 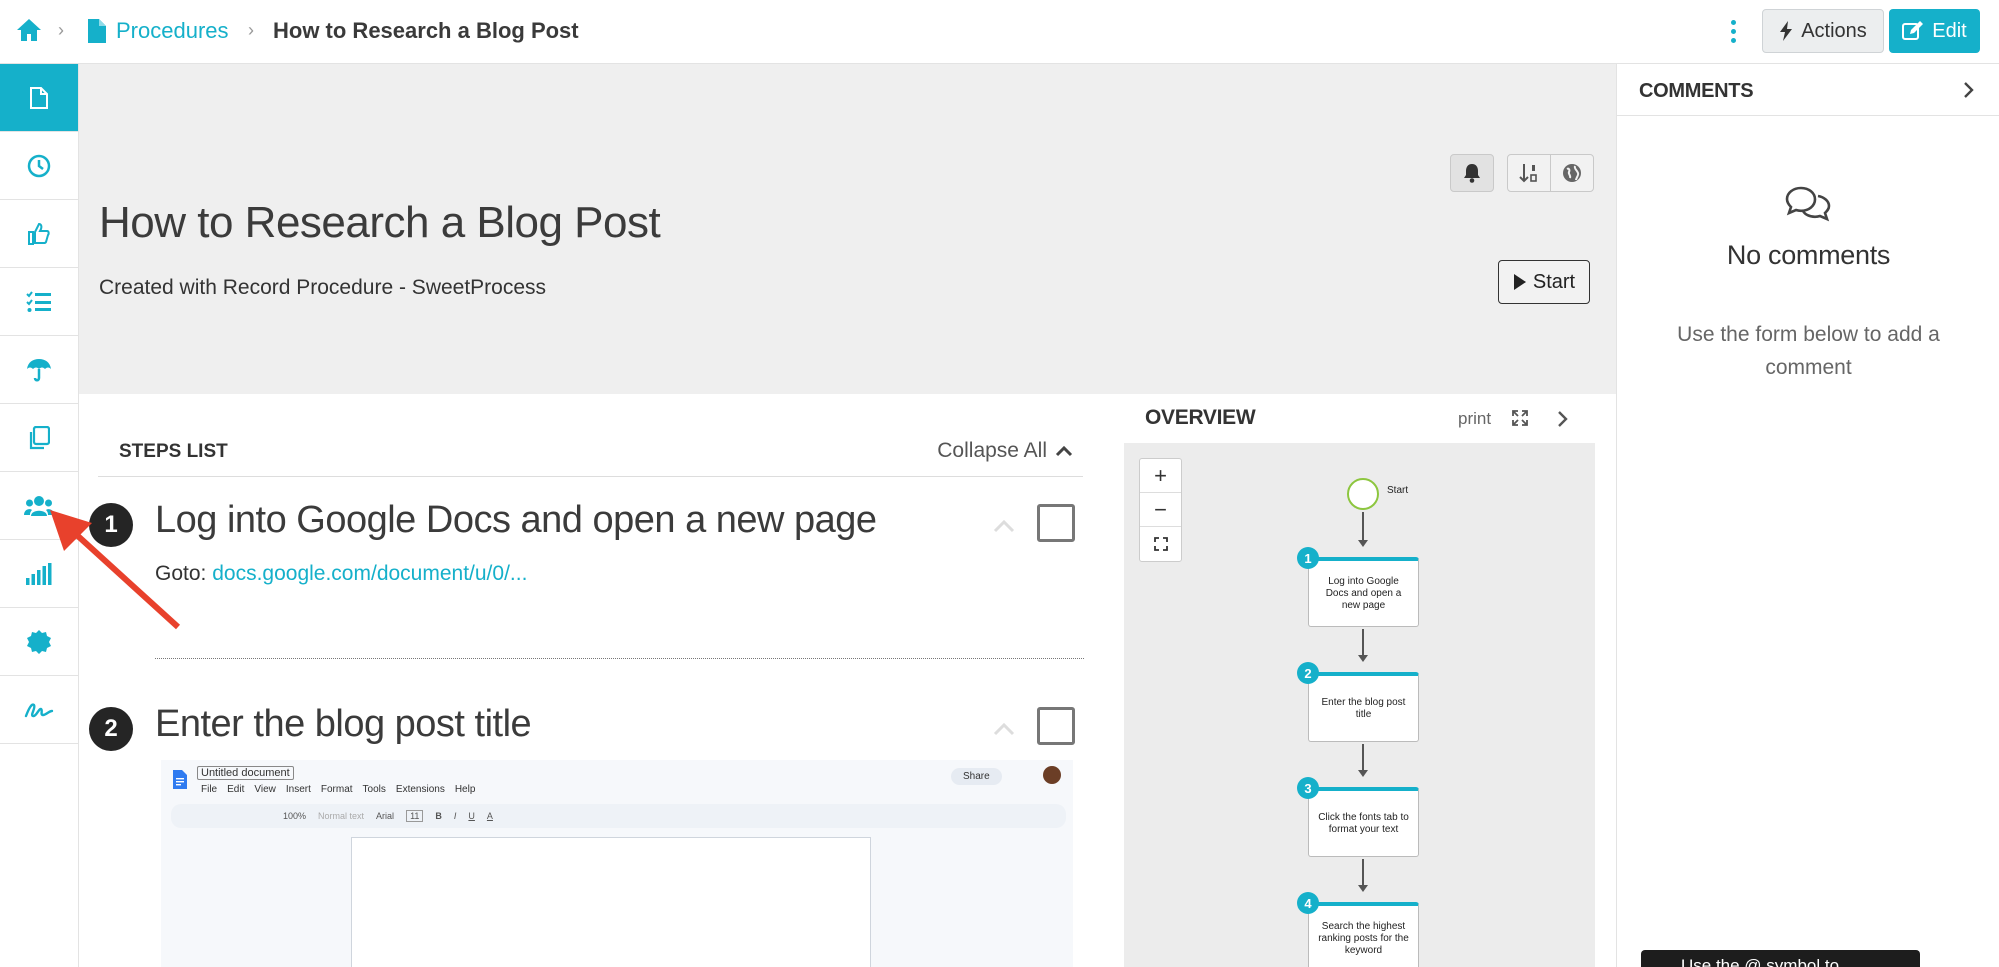 What do you see at coordinates (1474, 419) in the screenshot?
I see `overview-print-link: print` at bounding box center [1474, 419].